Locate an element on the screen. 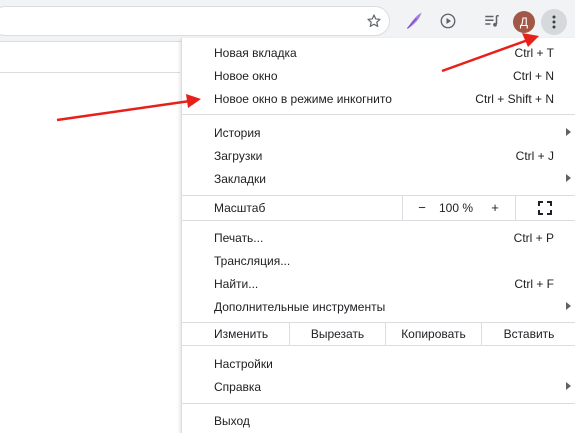 The width and height of the screenshot is (575, 433). menu-item-bookmarks: Закладки is located at coordinates (378, 178).